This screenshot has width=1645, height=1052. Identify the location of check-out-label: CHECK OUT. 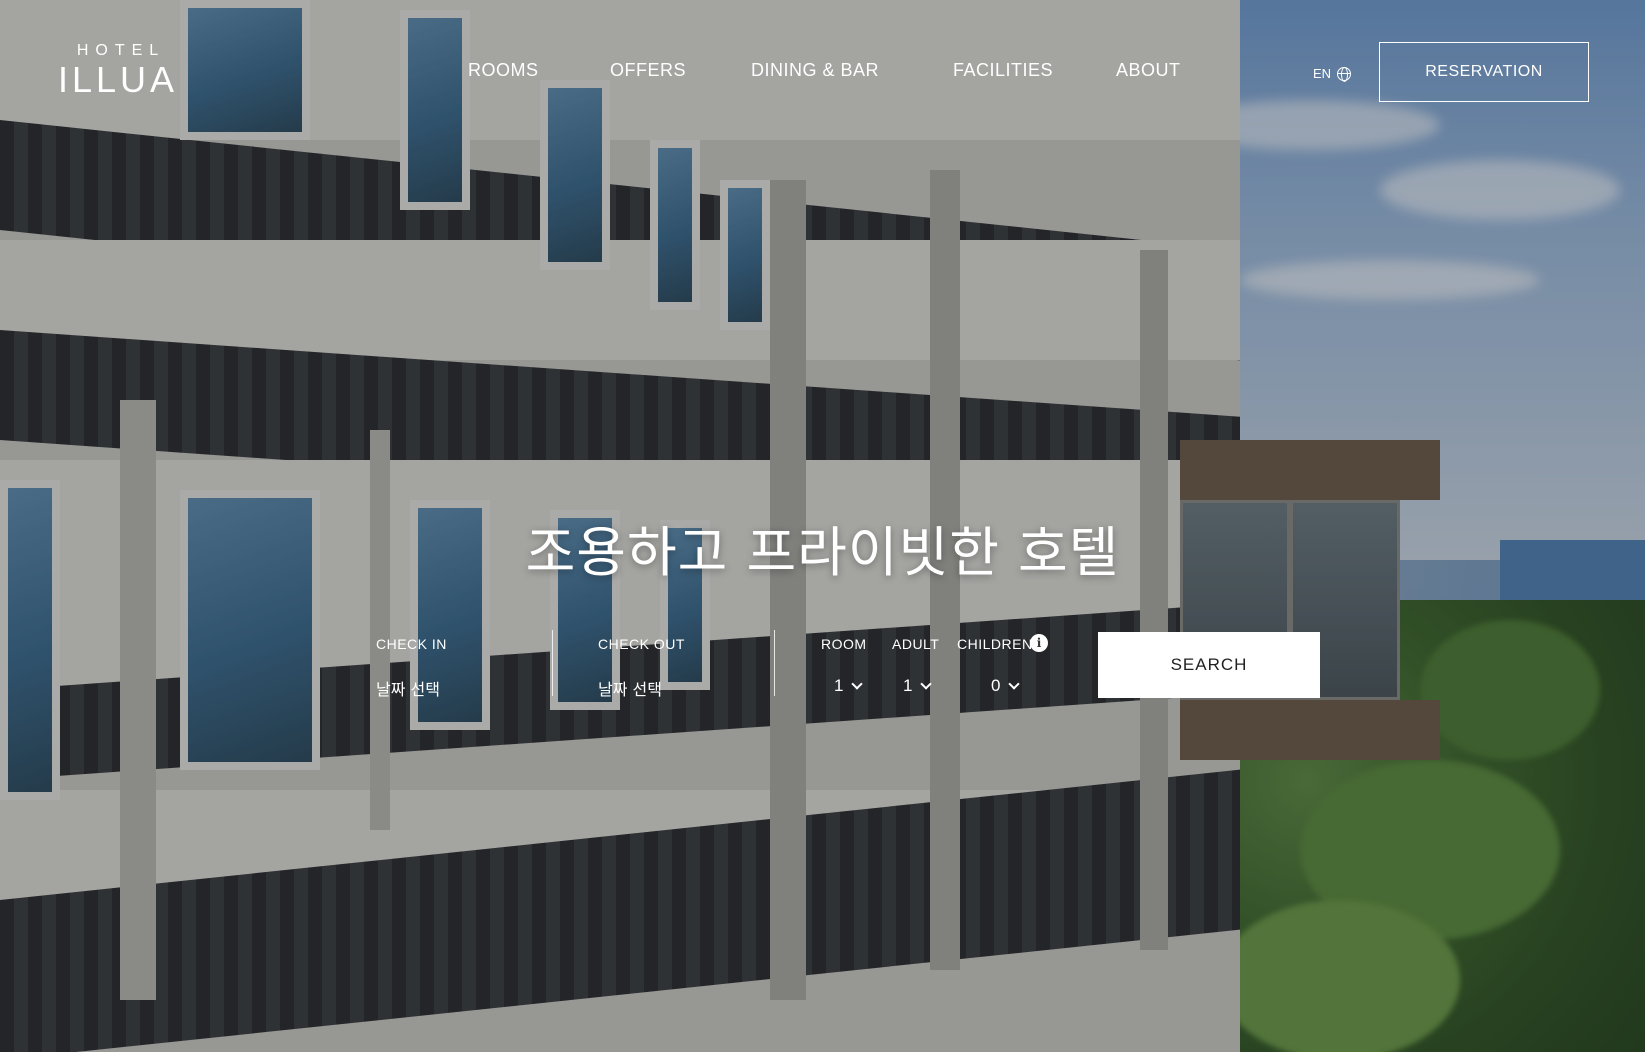
(641, 644).